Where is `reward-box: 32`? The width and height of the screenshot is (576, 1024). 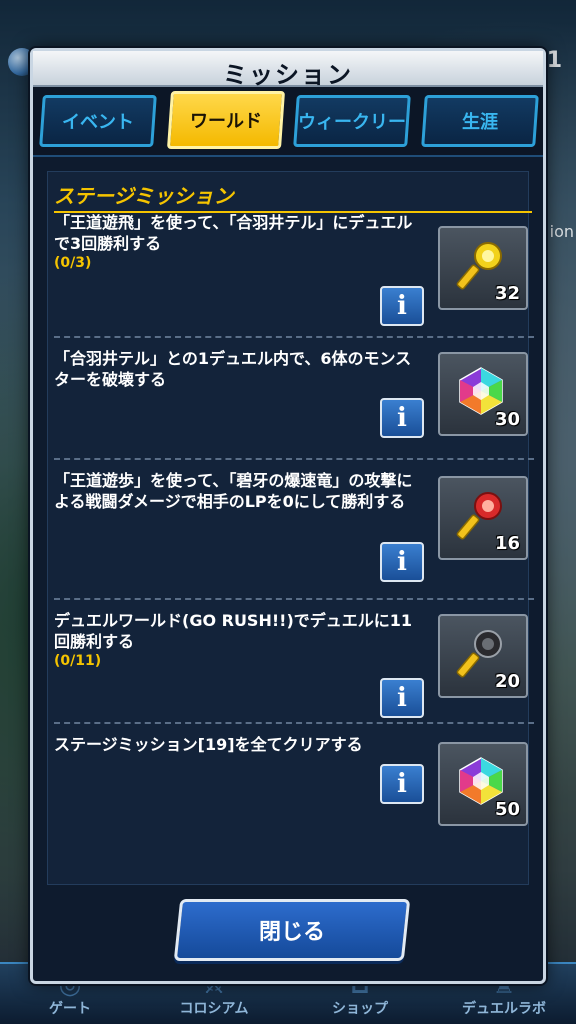
reward-box: 32 is located at coordinates (483, 268).